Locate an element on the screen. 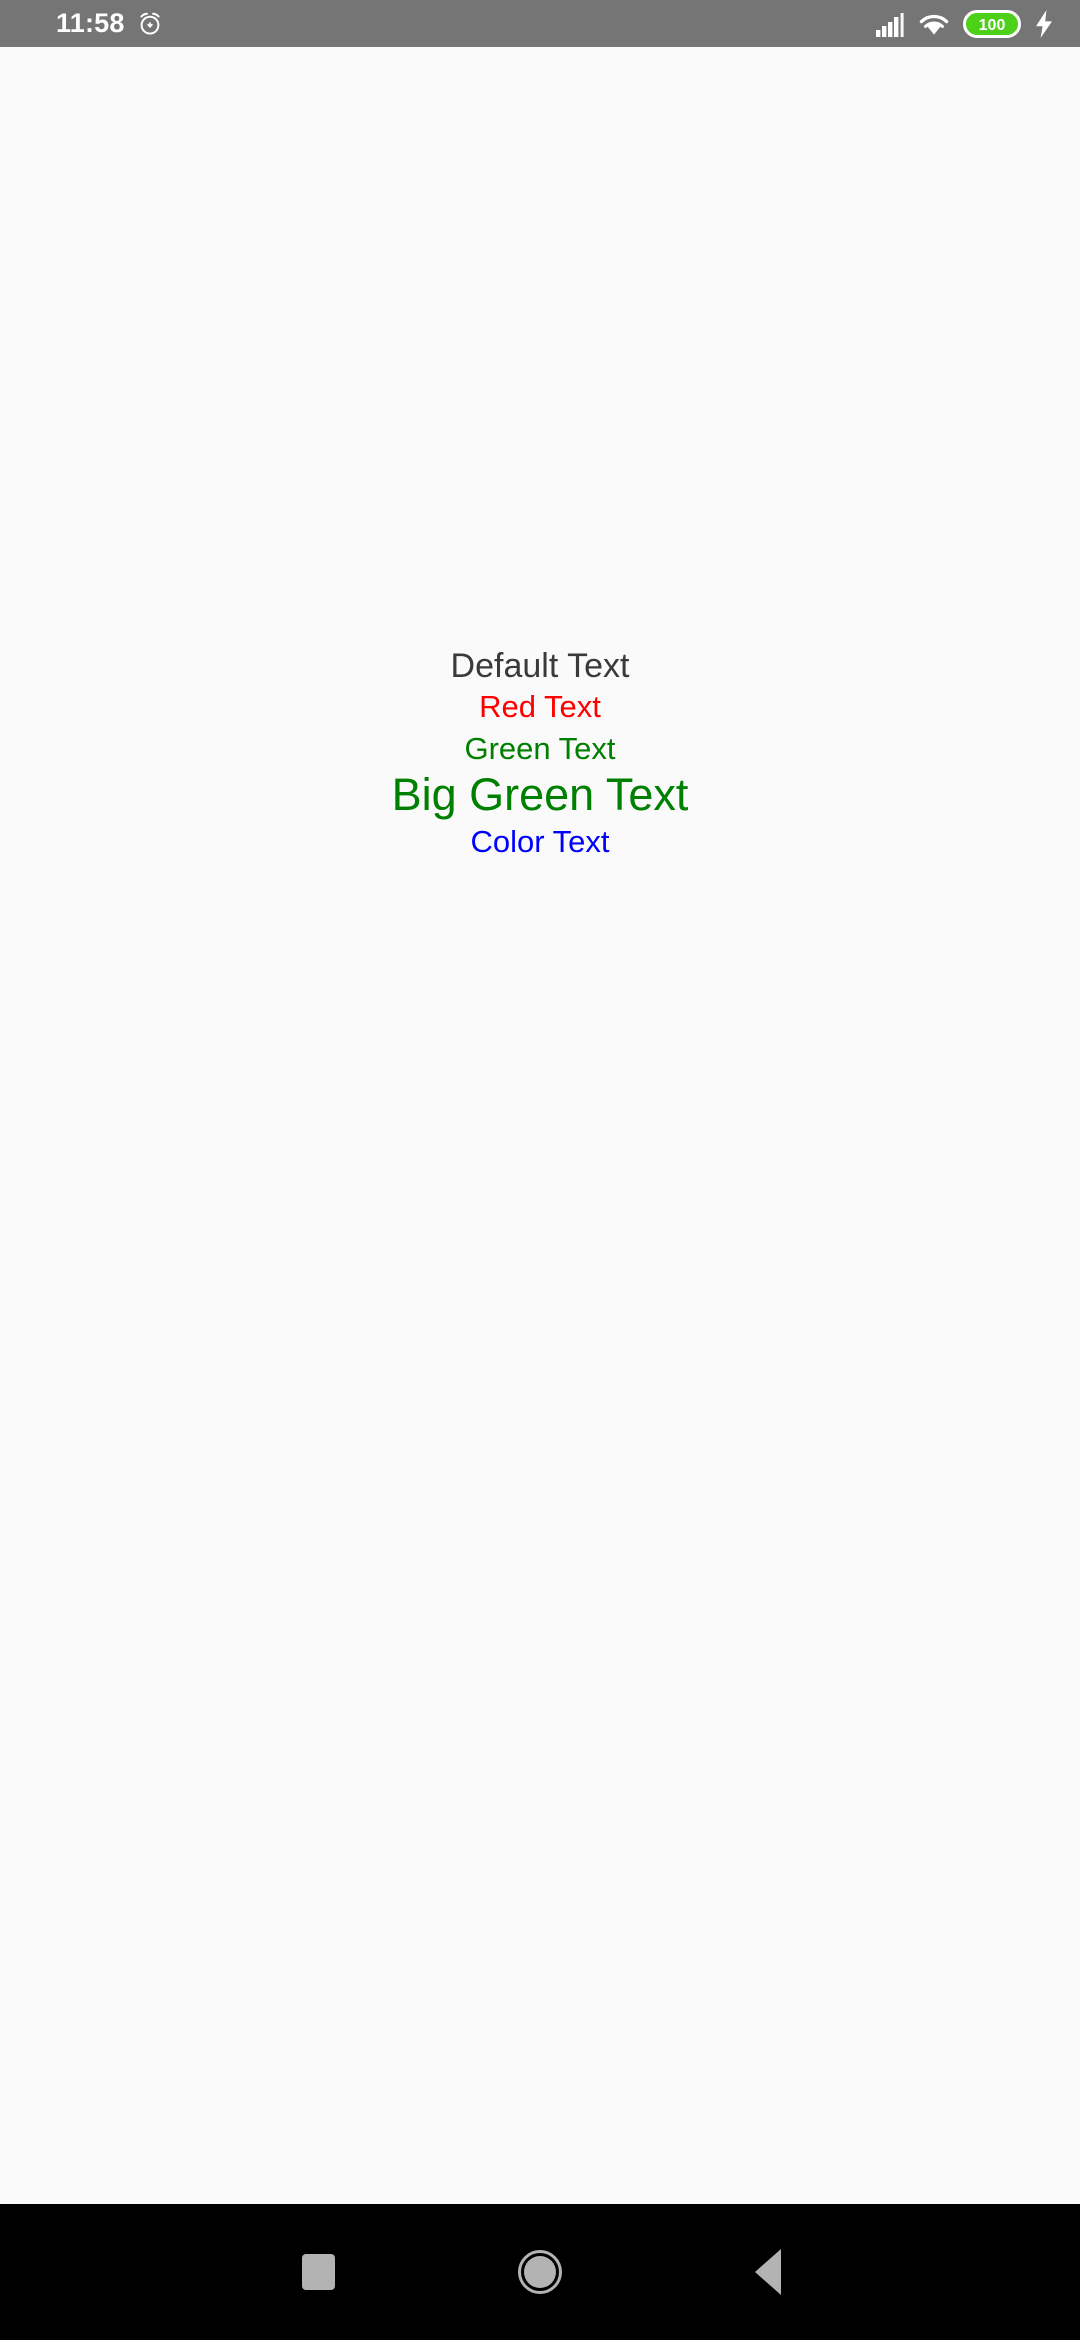  cellular-signal-icon is located at coordinates (890, 24).